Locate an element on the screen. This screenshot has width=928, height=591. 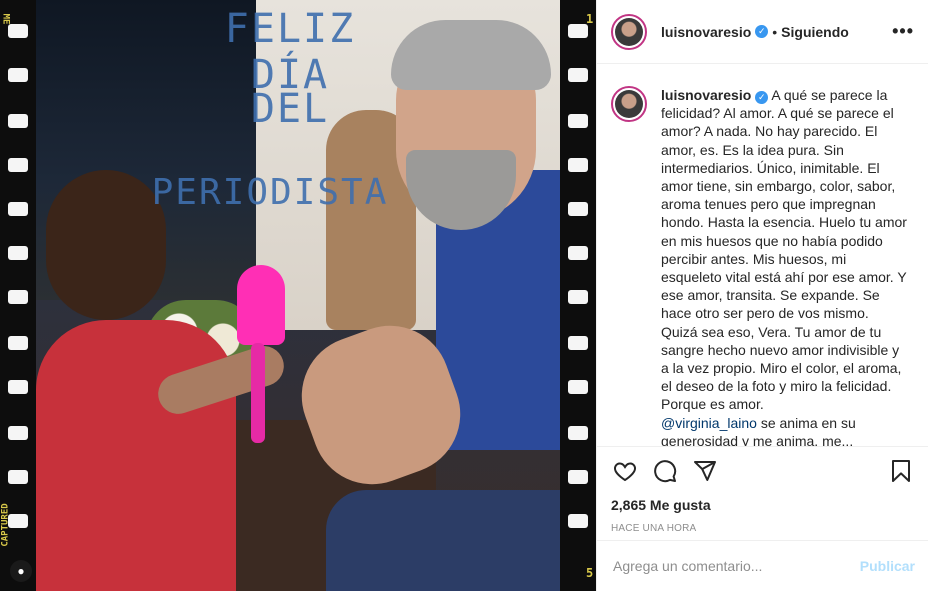
film-mark-top-right: 1 is located at coordinates (590, 19).